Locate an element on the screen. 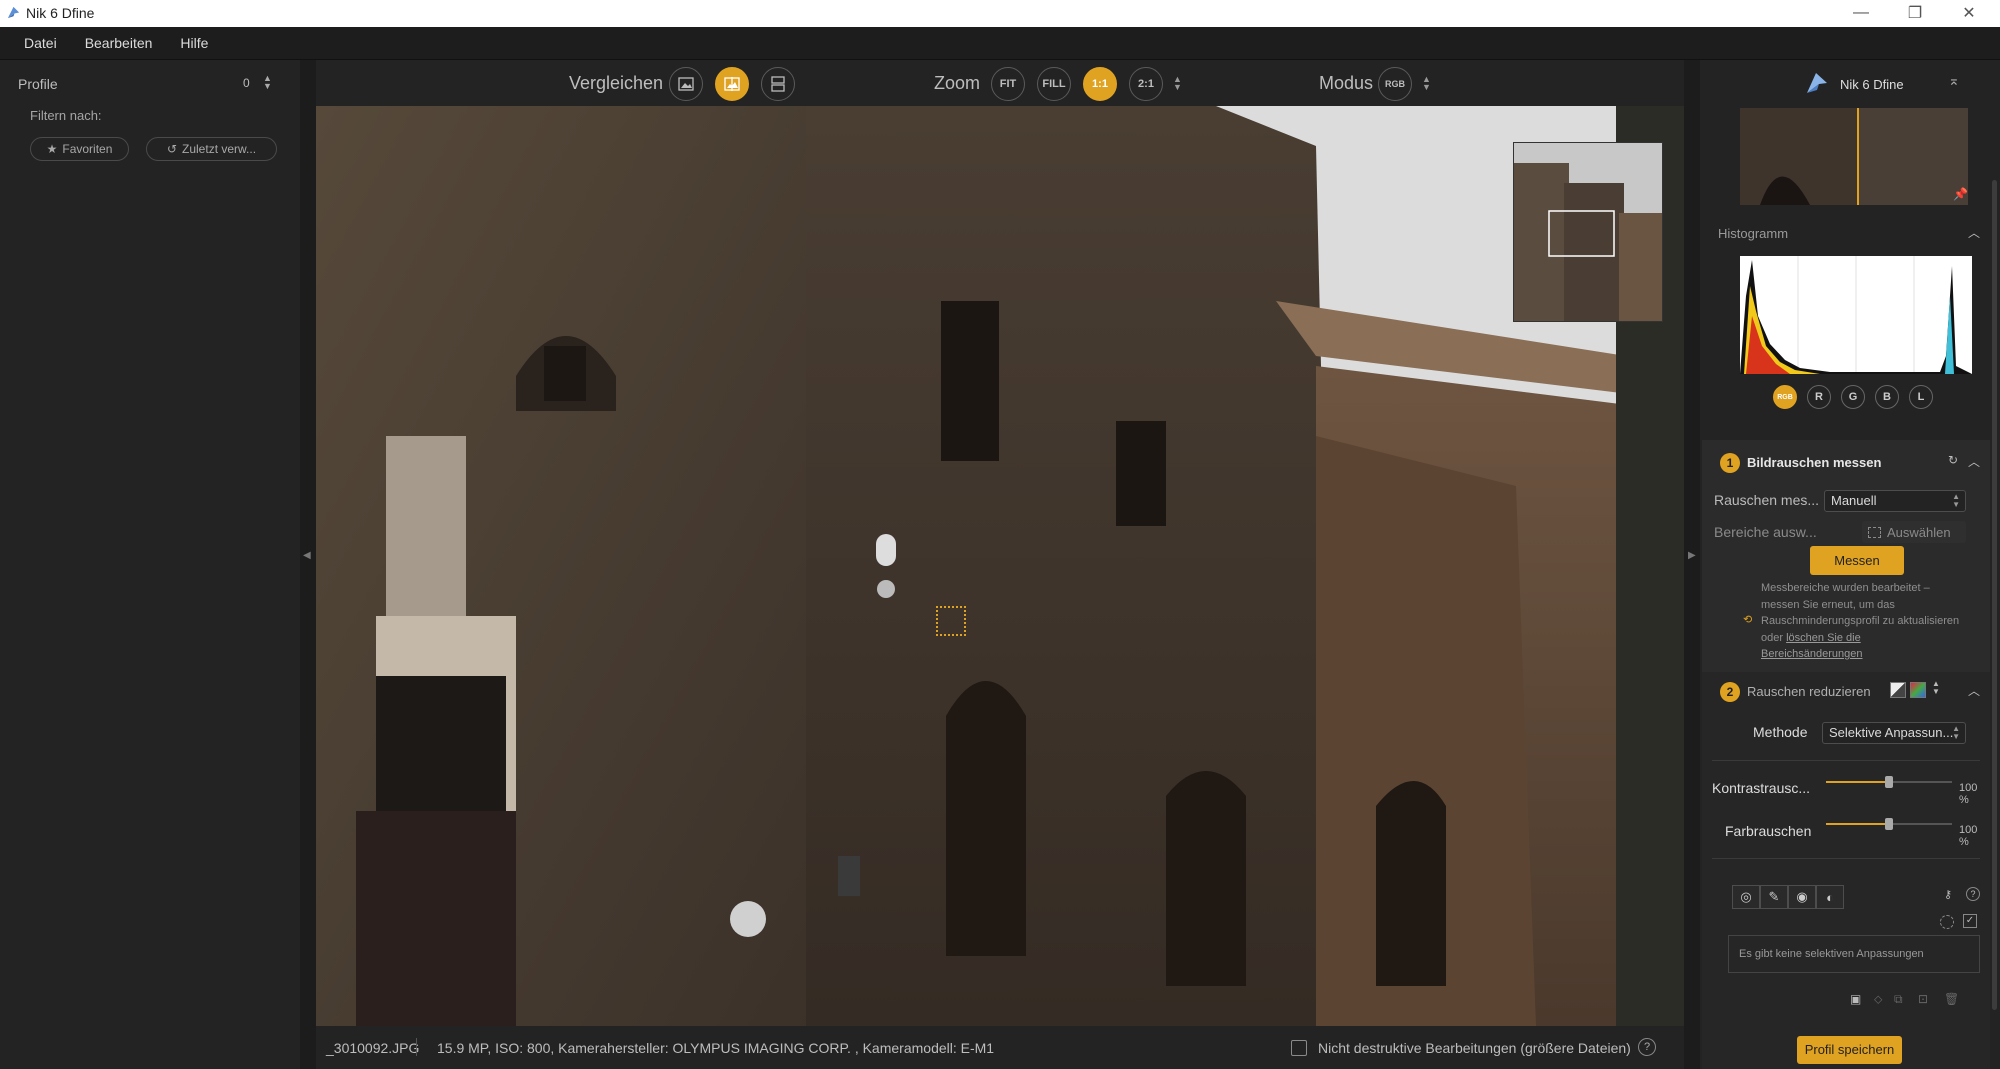 Image resolution: width=2000 pixels, height=1069 pixels. favorites-filter-button: ★ Favoriten is located at coordinates (79, 149).